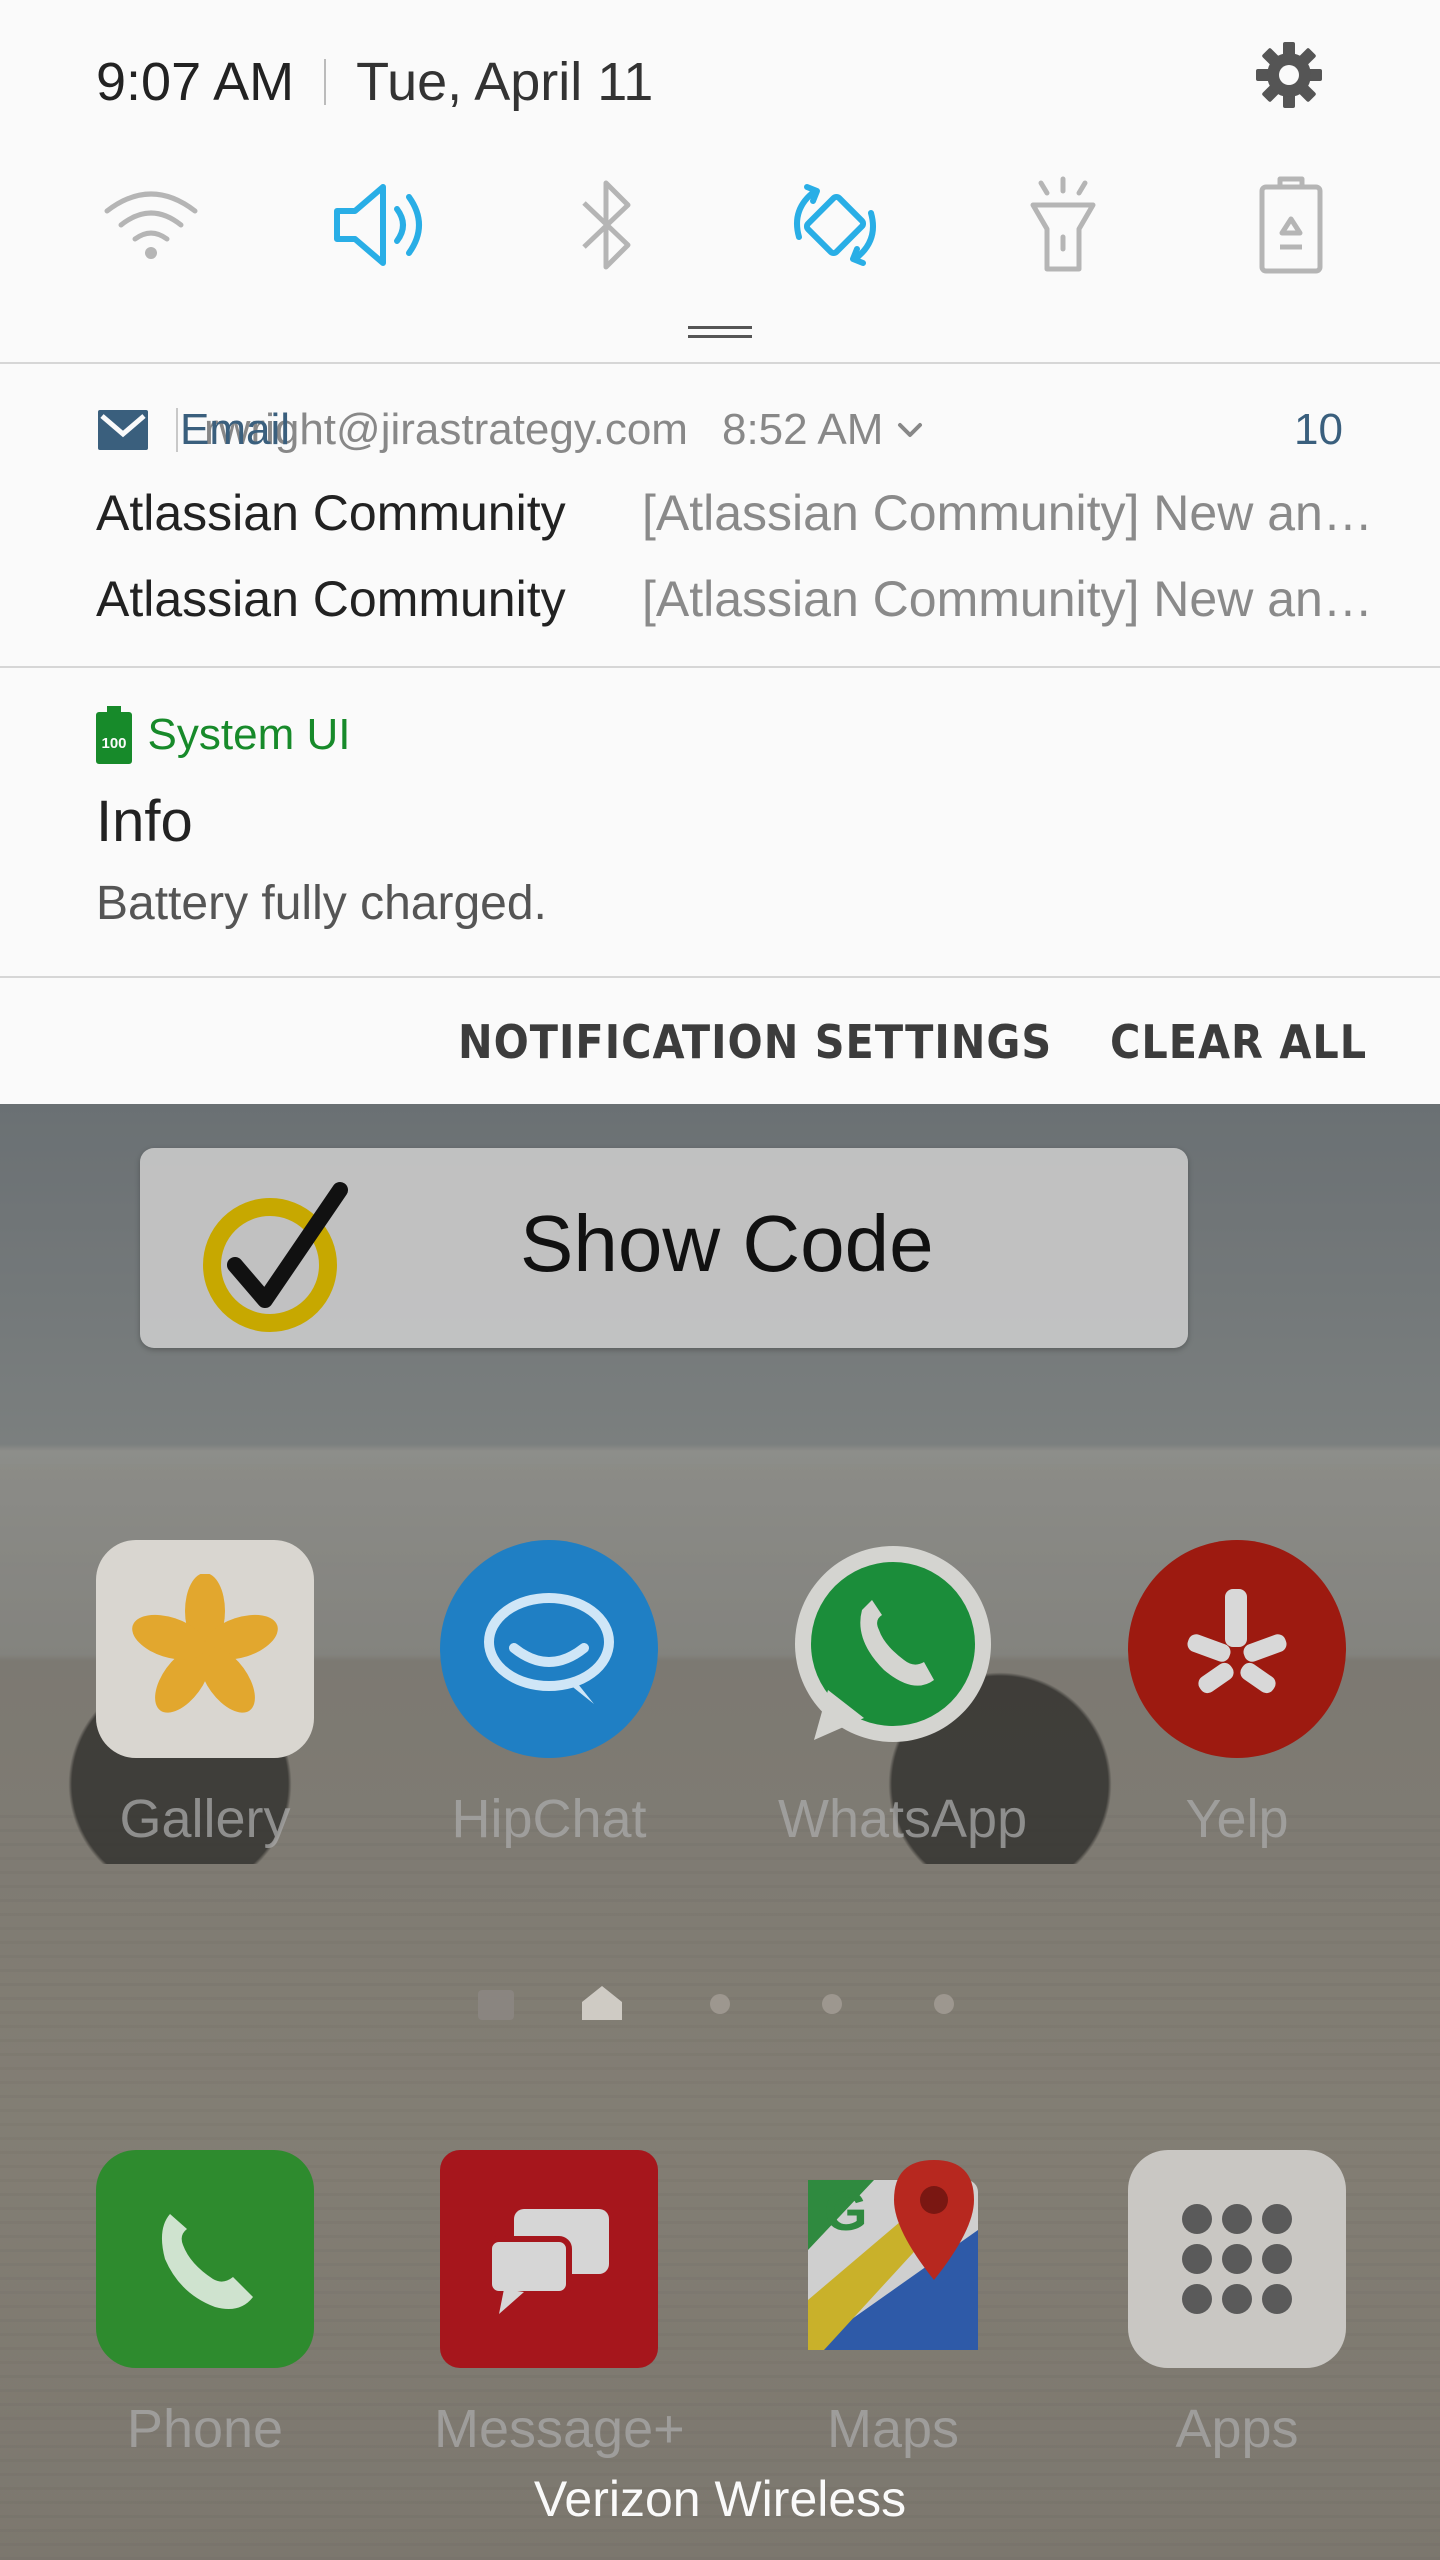  I want to click on dock-app-maps: G Maps, so click(893, 2305).